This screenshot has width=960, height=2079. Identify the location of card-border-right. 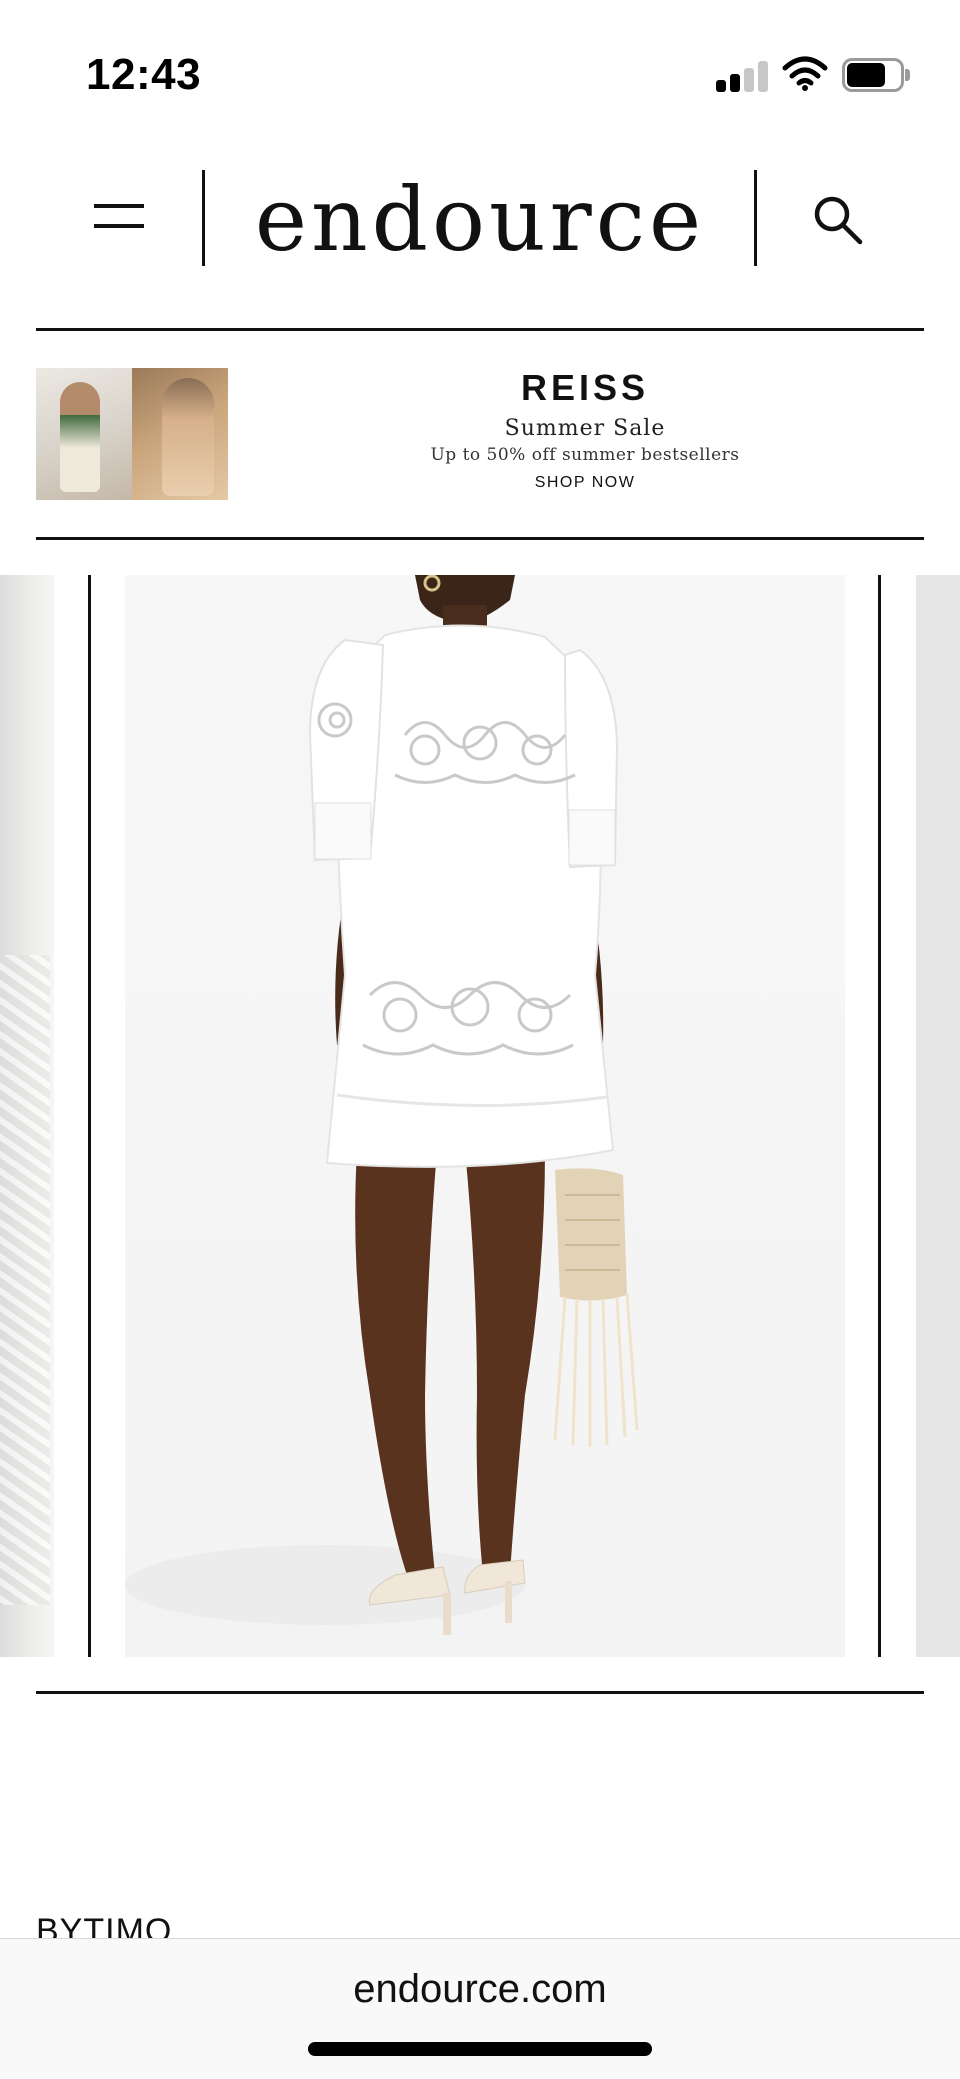
(879, 1116).